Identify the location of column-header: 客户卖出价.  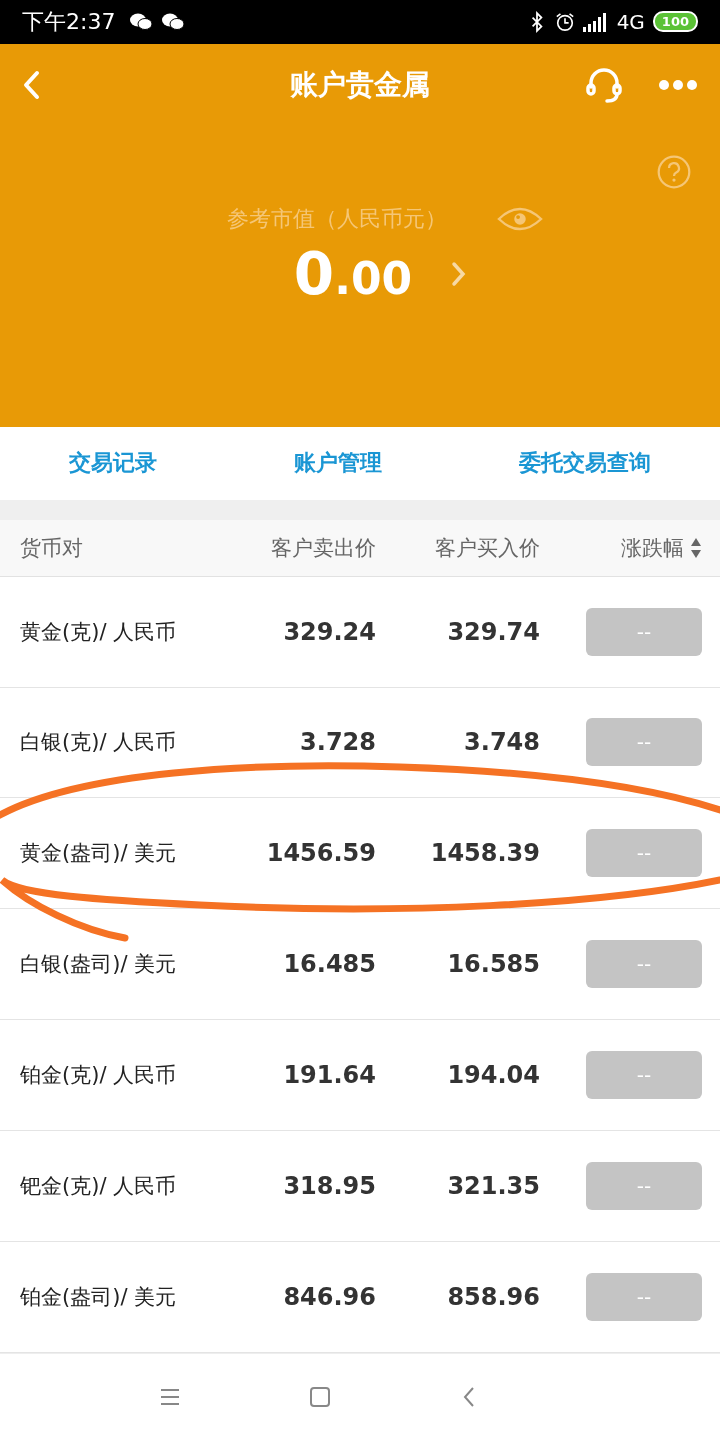
(323, 548).